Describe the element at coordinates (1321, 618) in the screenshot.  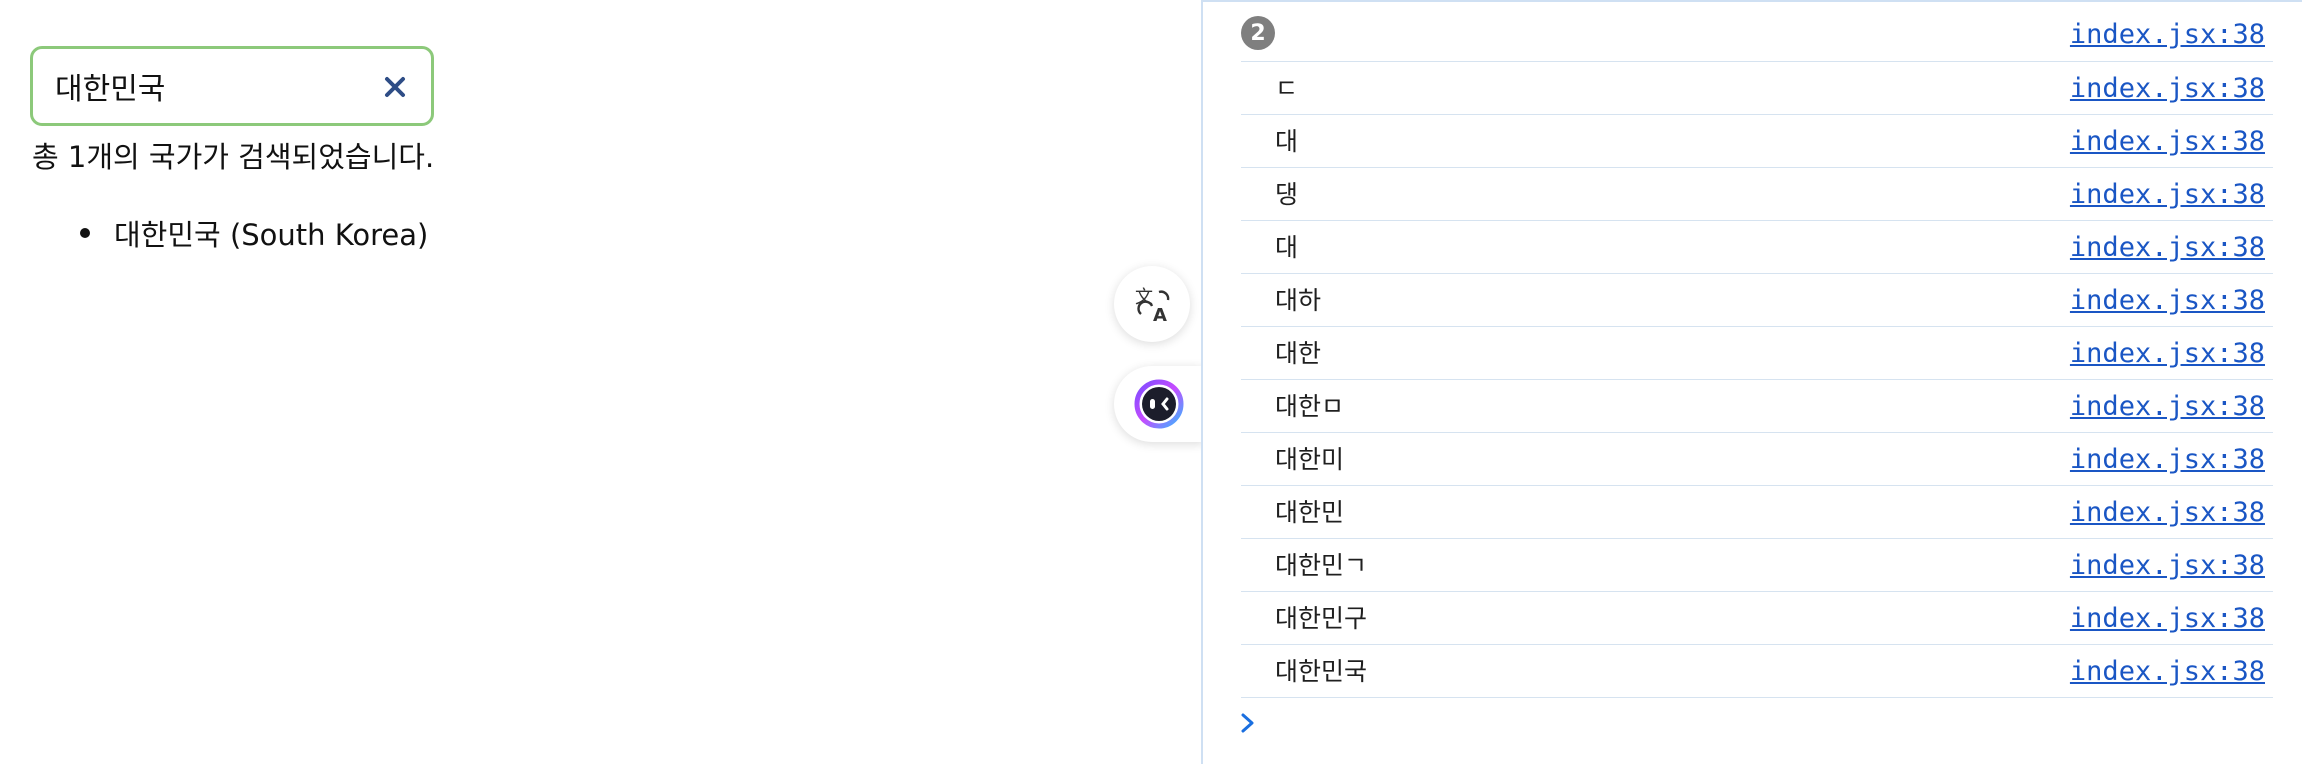
I see `console-message: 대한민구` at that location.